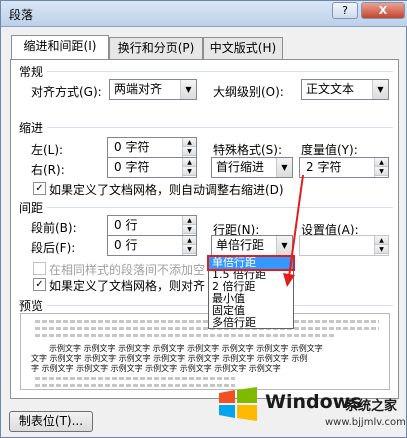 The width and height of the screenshot is (407, 438). Describe the element at coordinates (54, 228) in the screenshot. I see `space-before-label: 段前(B):` at that location.